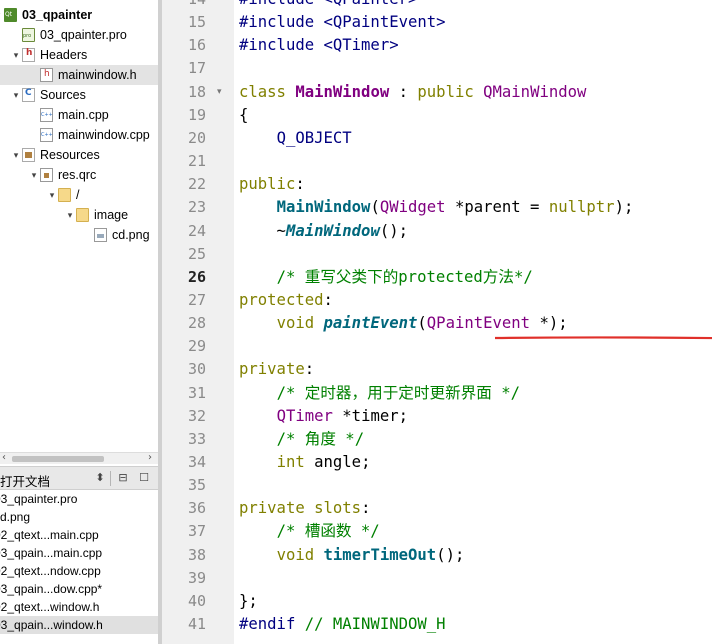 This screenshot has height=644, width=712. I want to click on tree-item: ▾ 03_qpainter, so click(79, 15).